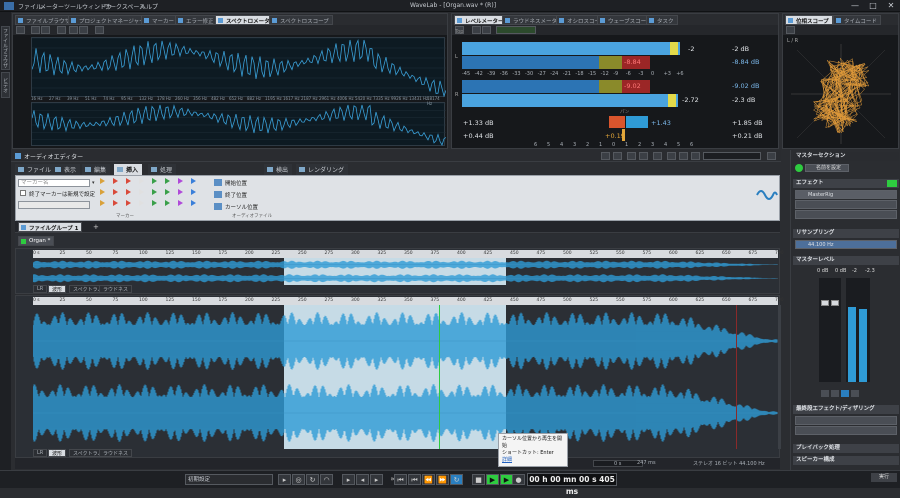 This screenshot has height=498, width=900. I want to click on ribbon-tab-render: レンダリング, so click(322, 169).